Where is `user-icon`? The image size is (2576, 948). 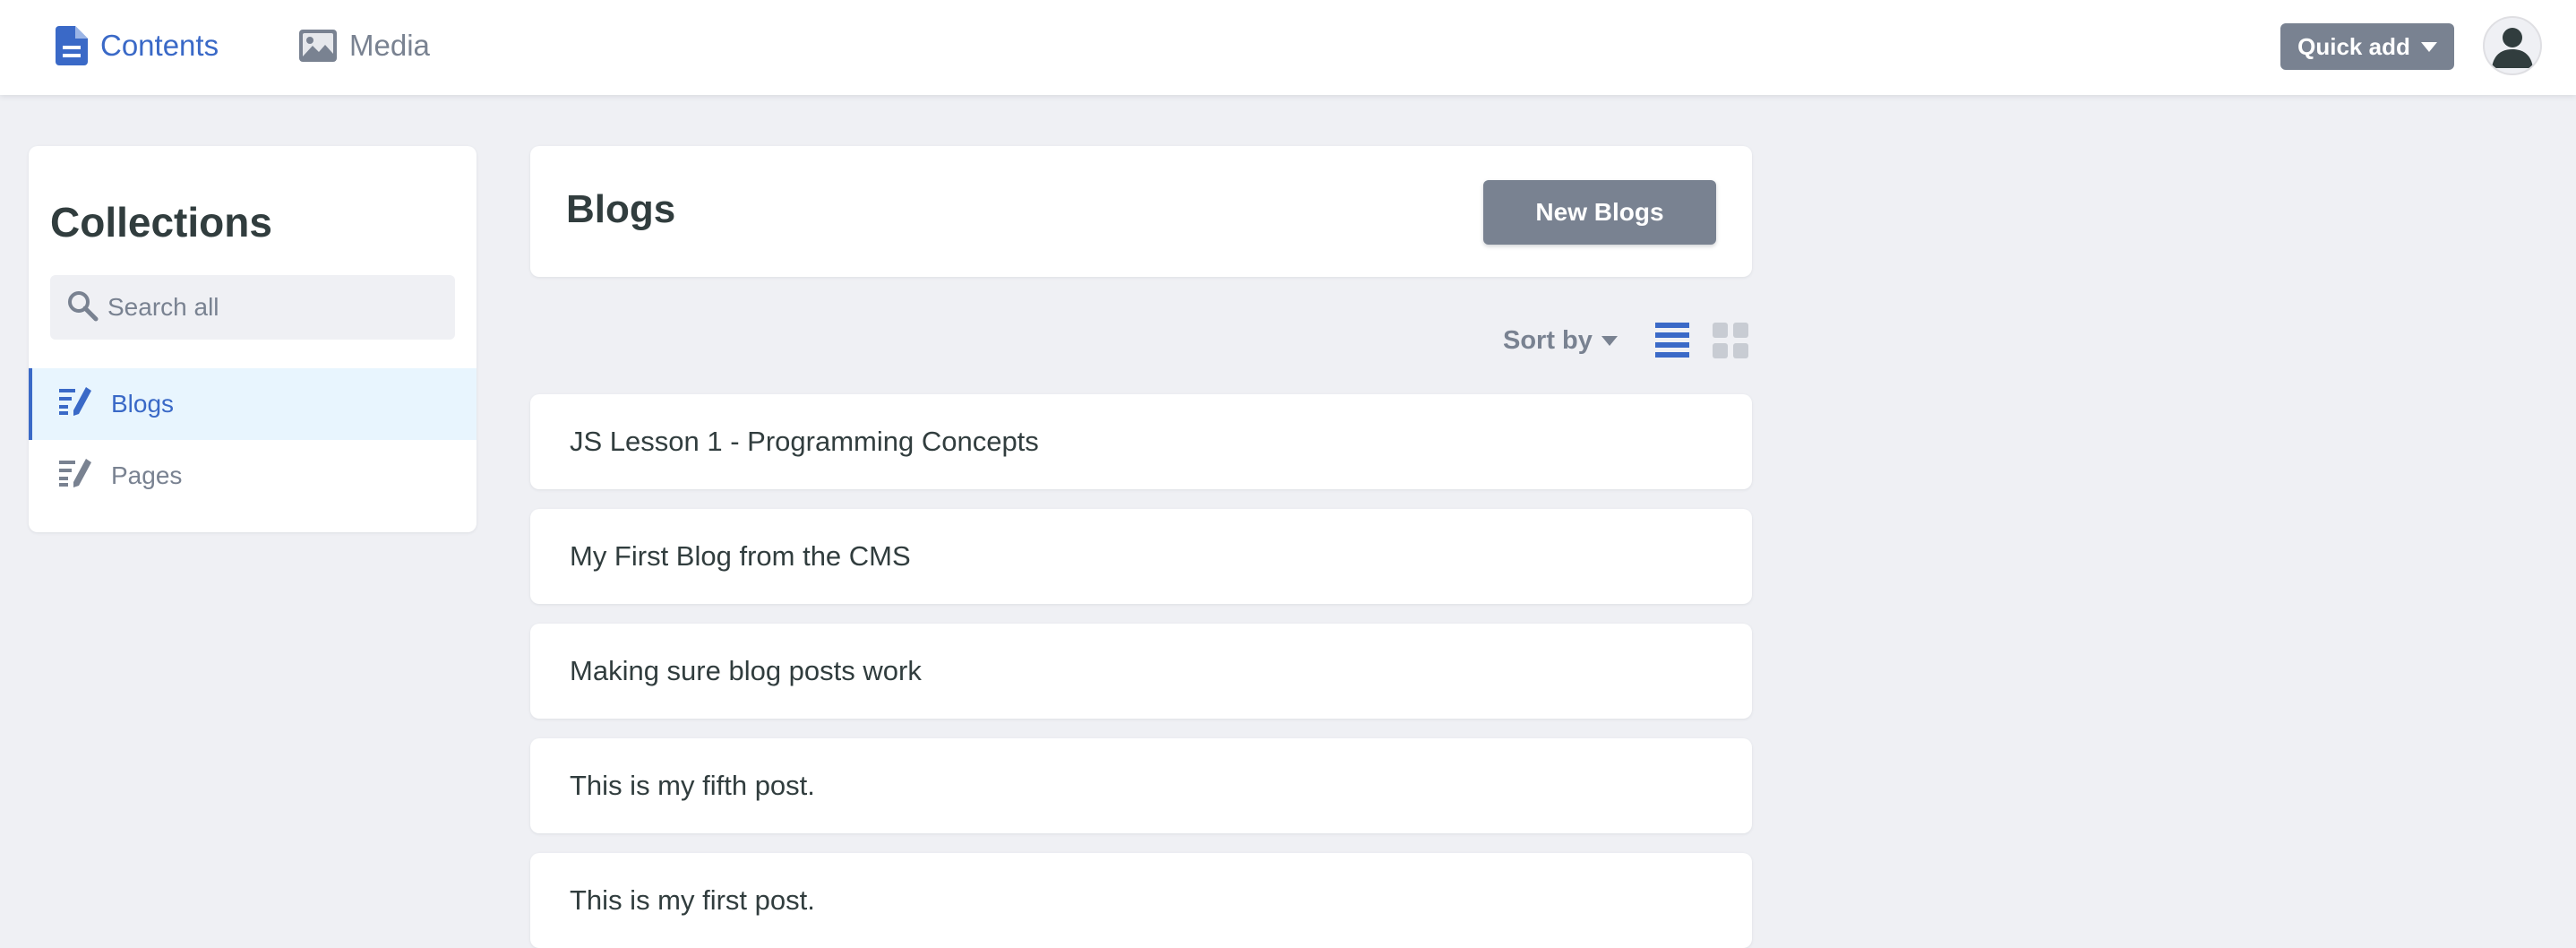
user-icon is located at coordinates (2512, 50).